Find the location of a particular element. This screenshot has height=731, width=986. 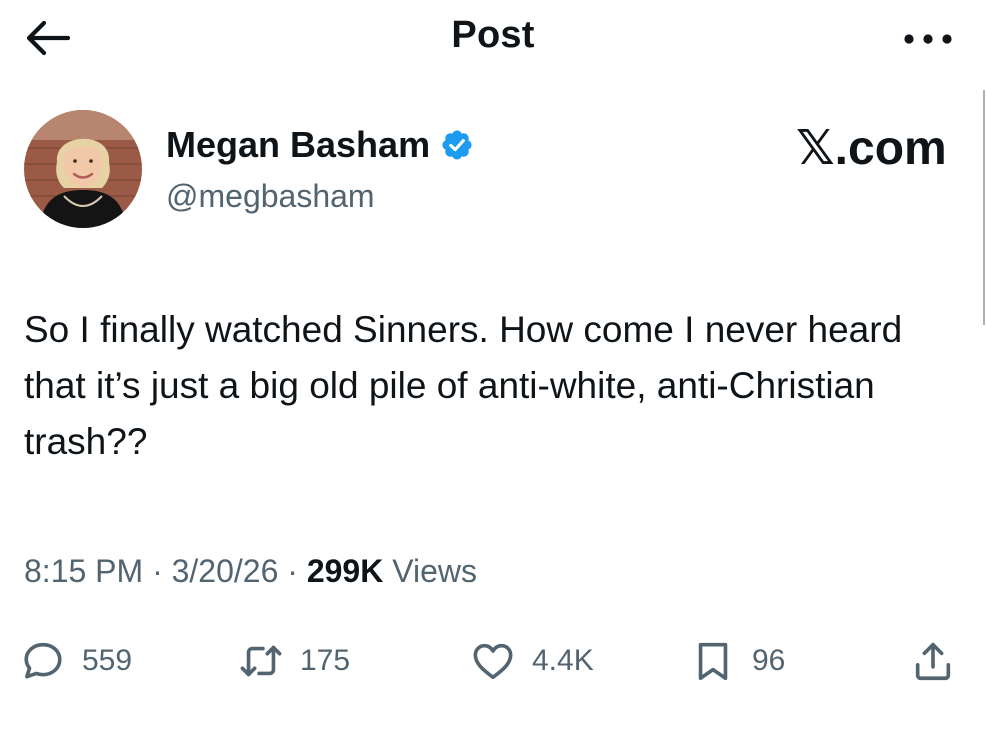

brand-watermark: 𝕏.com is located at coordinates (871, 148).